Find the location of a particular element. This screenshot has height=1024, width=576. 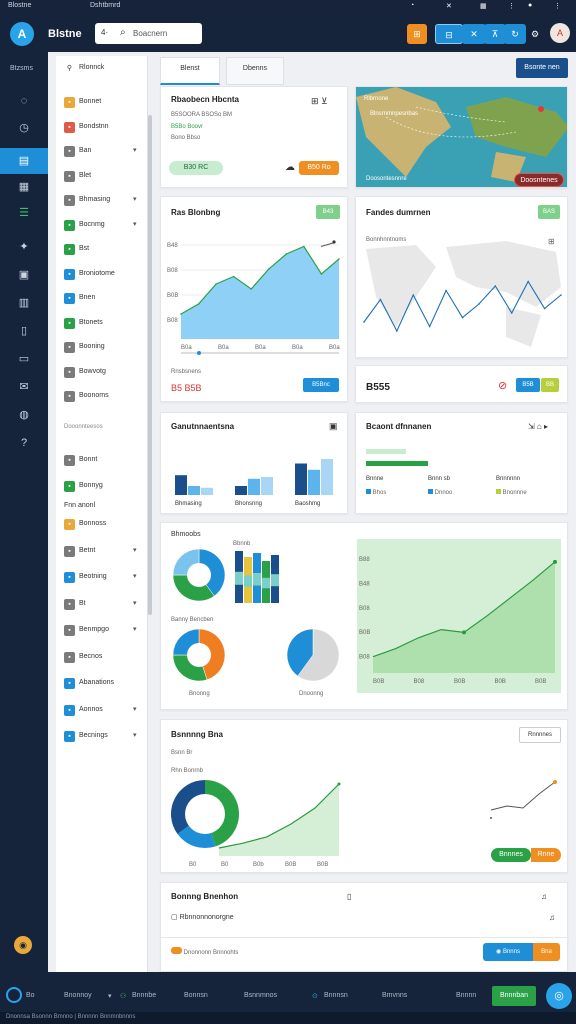

close-icon: ✕ is located at coordinates (474, 34).